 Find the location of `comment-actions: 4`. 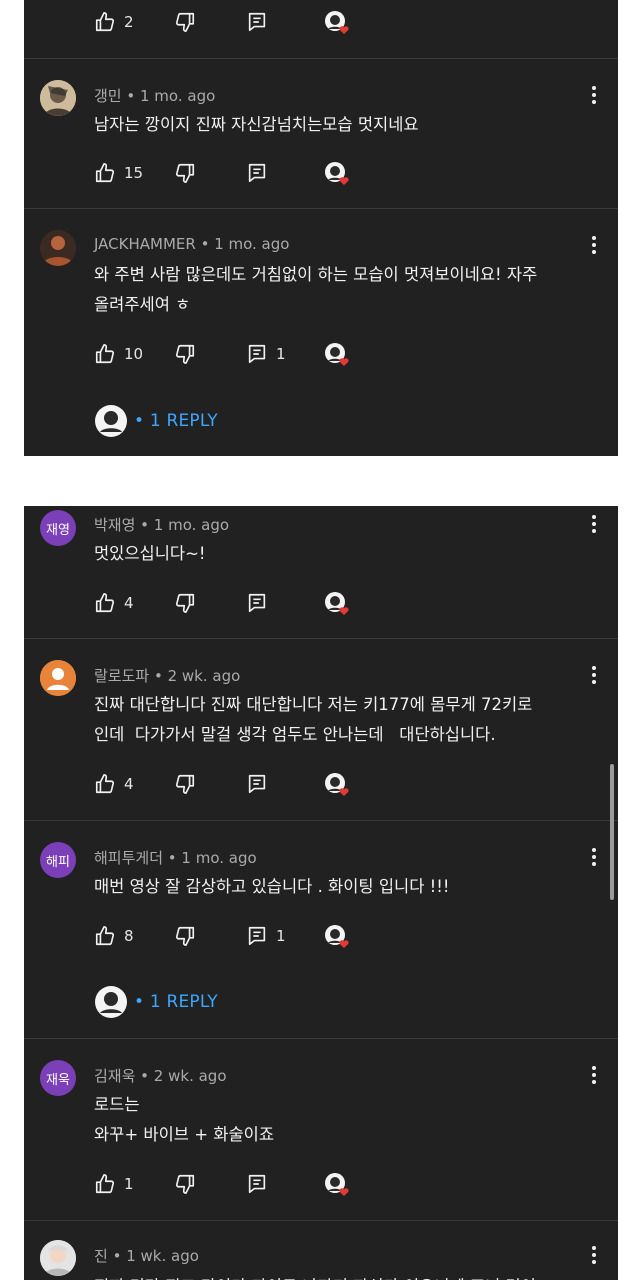

comment-actions: 4 is located at coordinates (244, 784).